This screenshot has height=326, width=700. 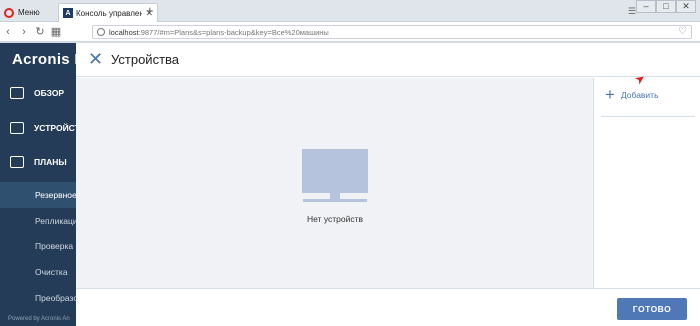 I want to click on dialog-title: Устройства, so click(x=145, y=59).